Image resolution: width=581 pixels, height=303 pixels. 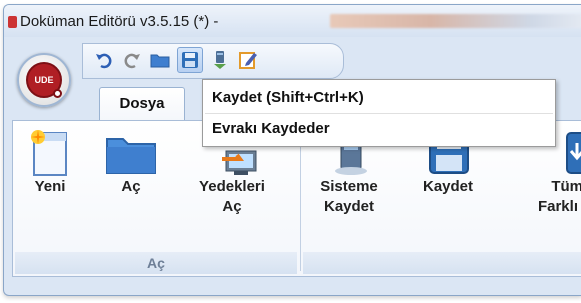 I want to click on save-ribbon-label: Kaydet, so click(x=448, y=186).